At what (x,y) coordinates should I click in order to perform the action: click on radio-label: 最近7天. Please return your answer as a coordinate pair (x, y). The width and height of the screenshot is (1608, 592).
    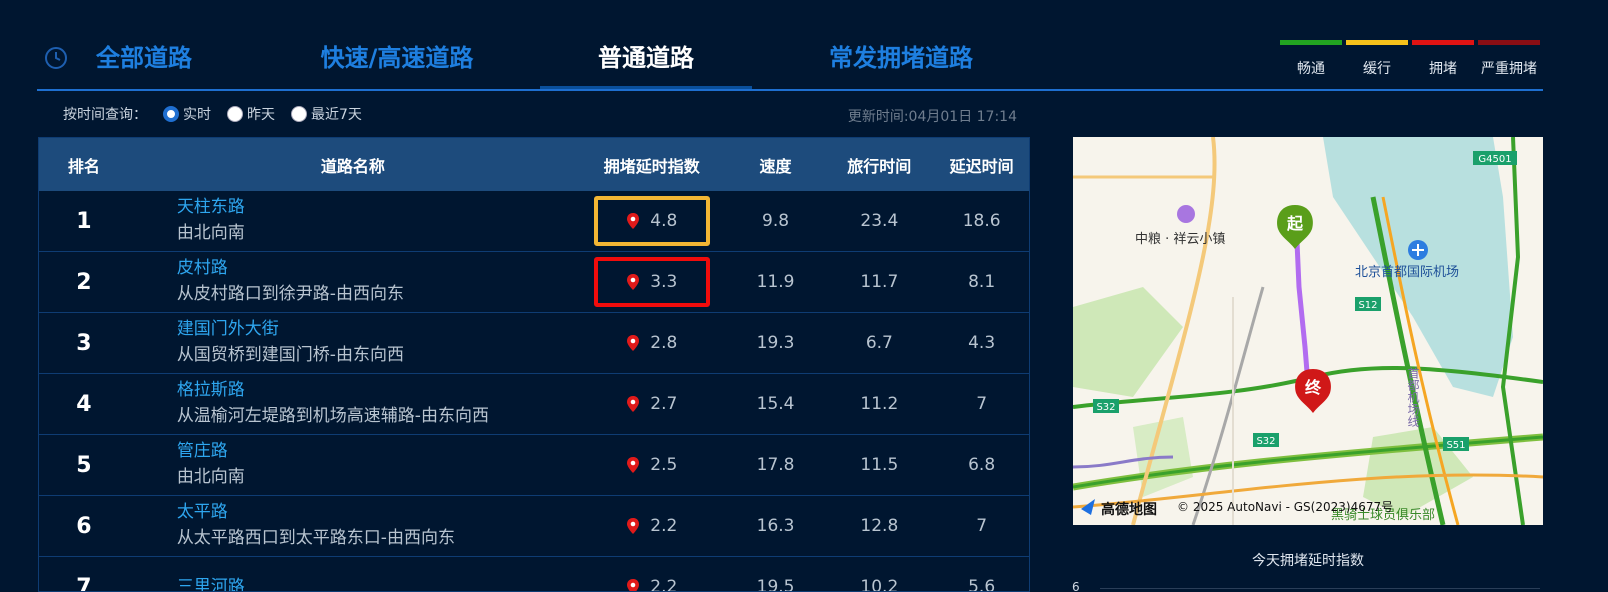
    Looking at the image, I should click on (336, 115).